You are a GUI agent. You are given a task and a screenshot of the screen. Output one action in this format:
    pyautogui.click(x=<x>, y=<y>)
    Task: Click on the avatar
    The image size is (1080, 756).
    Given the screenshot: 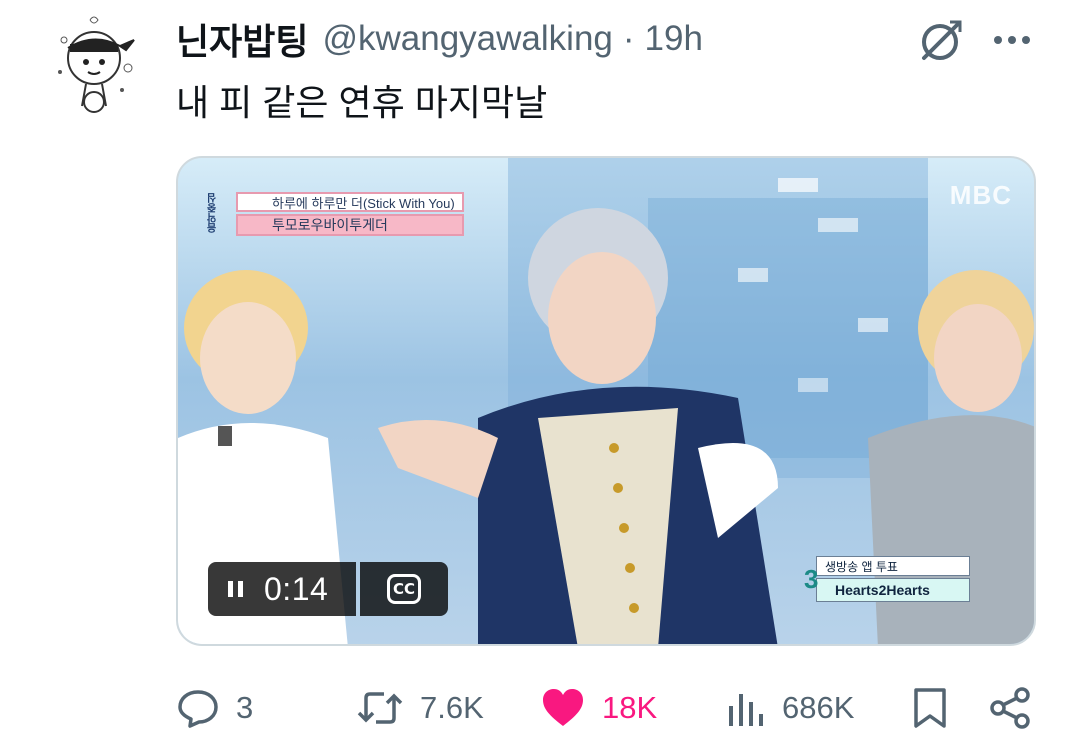 What is the action you would take?
    pyautogui.click(x=92, y=65)
    